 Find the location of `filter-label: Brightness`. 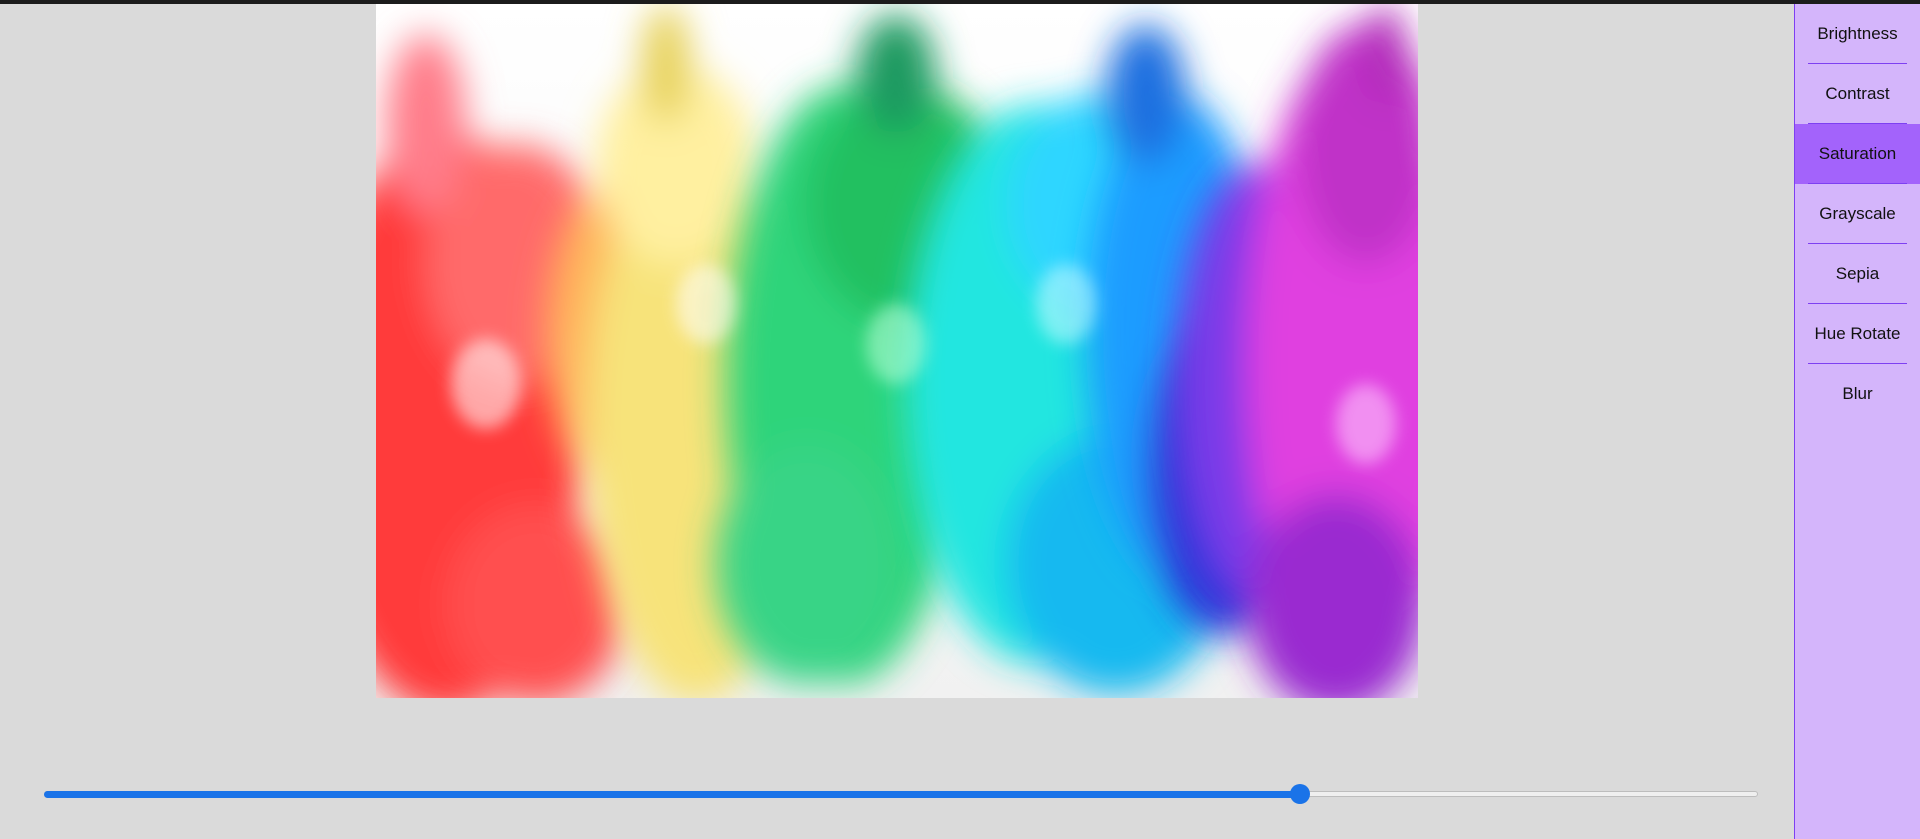

filter-label: Brightness is located at coordinates (1857, 33).